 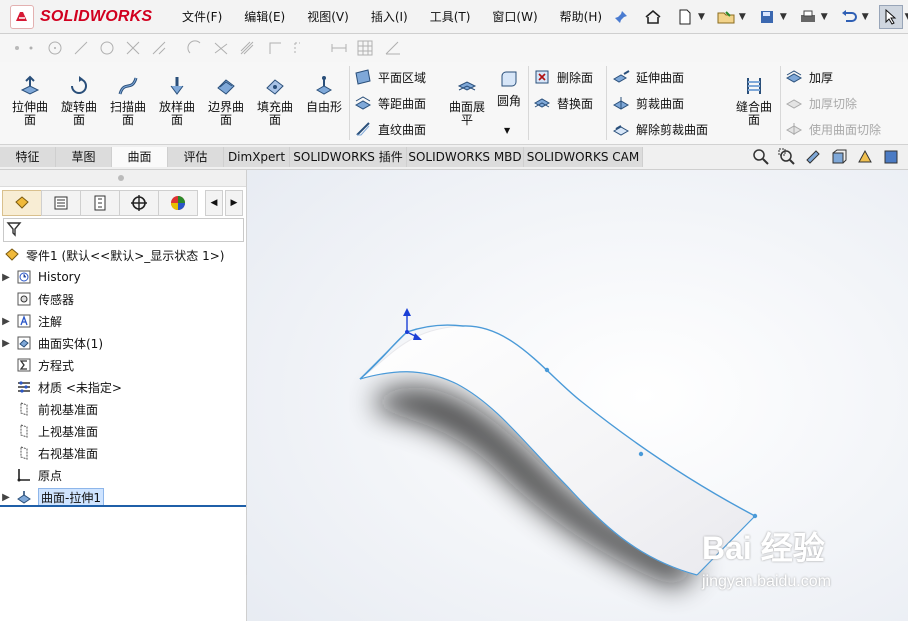 I want to click on tab-addins: SOLIDWORKS 插件, so click(x=348, y=157).